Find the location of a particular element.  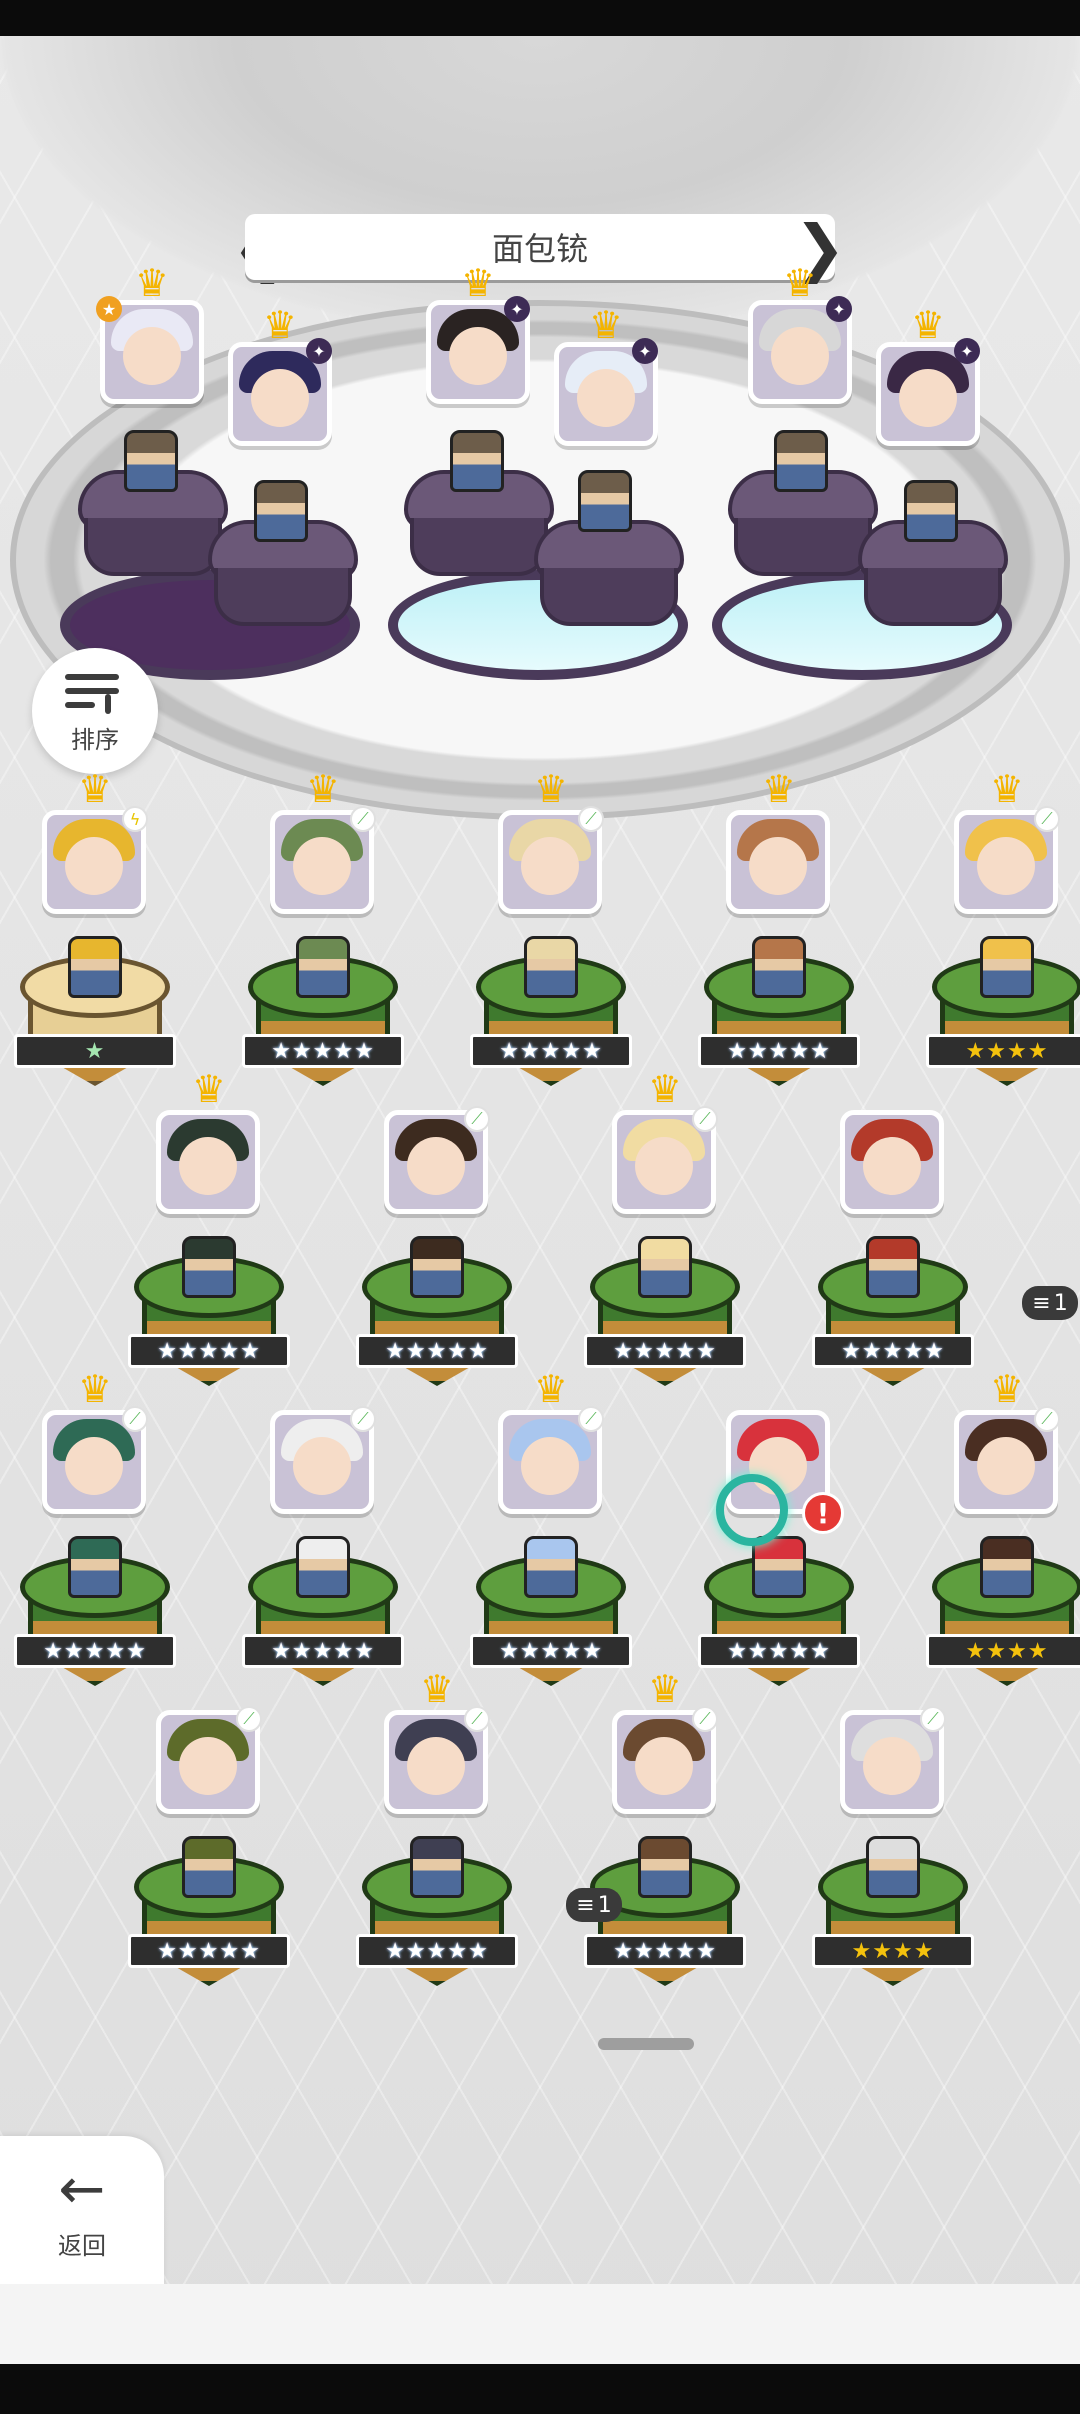

system-nav-bar is located at coordinates (540, 2389).